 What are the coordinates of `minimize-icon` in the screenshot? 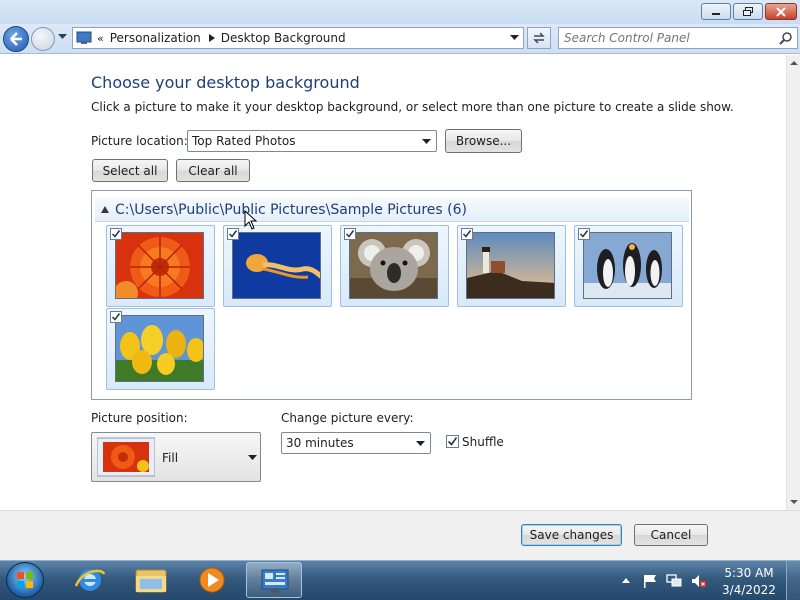 It's located at (716, 13).